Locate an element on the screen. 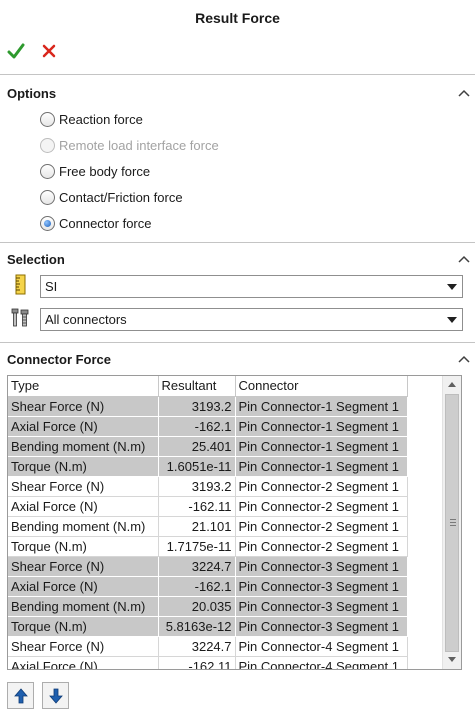 The width and height of the screenshot is (475, 719). move-down-button is located at coordinates (55, 695).